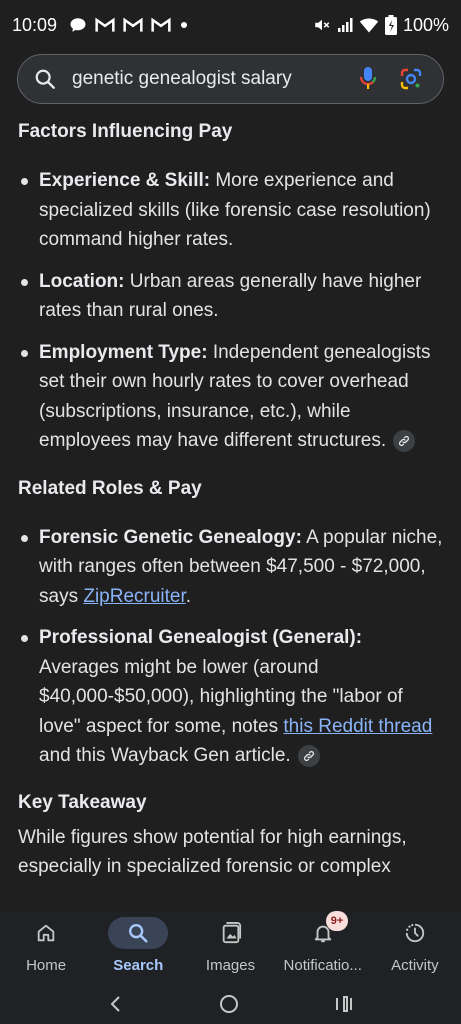  I want to click on wifi-icon, so click(369, 25).